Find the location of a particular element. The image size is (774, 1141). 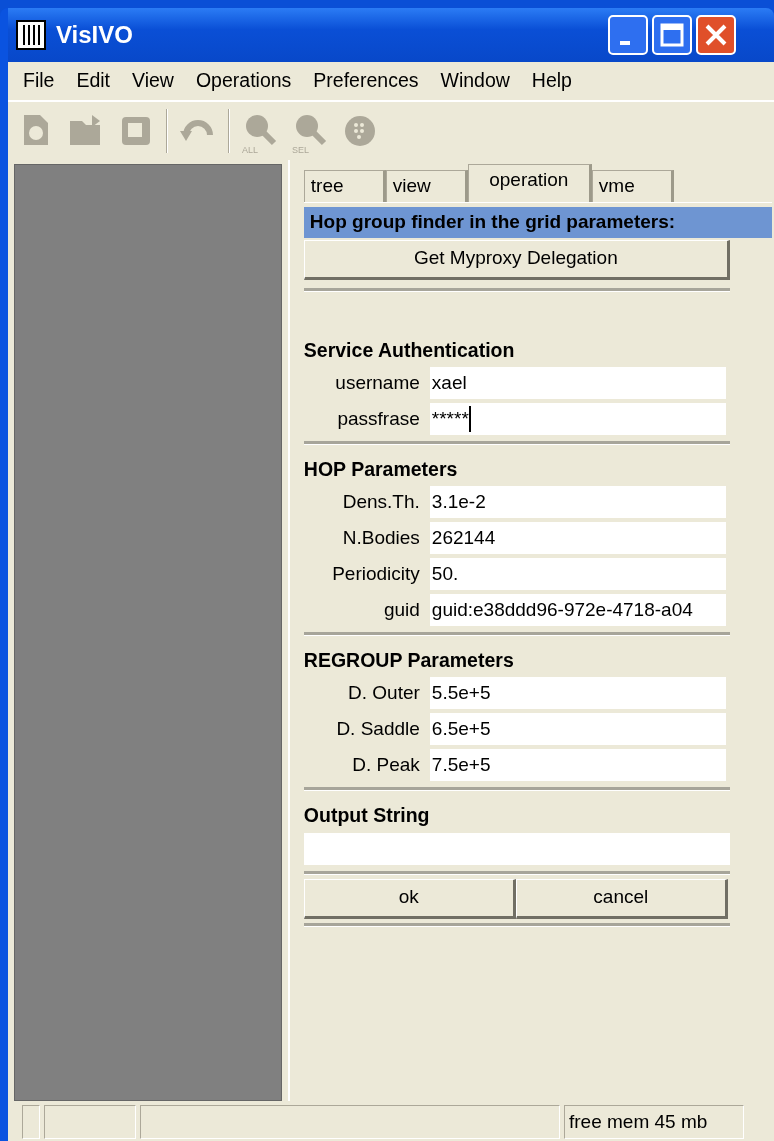

maximize-icon is located at coordinates (672, 35).